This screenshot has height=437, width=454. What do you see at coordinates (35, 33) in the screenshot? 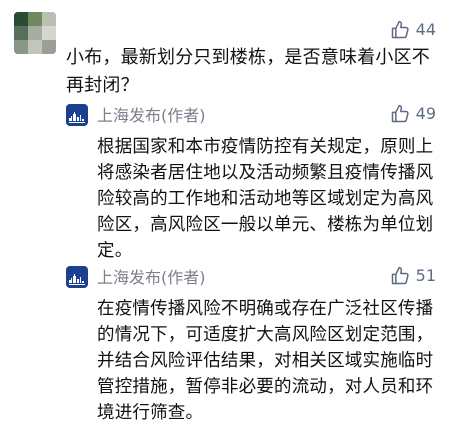
I see `avatar` at bounding box center [35, 33].